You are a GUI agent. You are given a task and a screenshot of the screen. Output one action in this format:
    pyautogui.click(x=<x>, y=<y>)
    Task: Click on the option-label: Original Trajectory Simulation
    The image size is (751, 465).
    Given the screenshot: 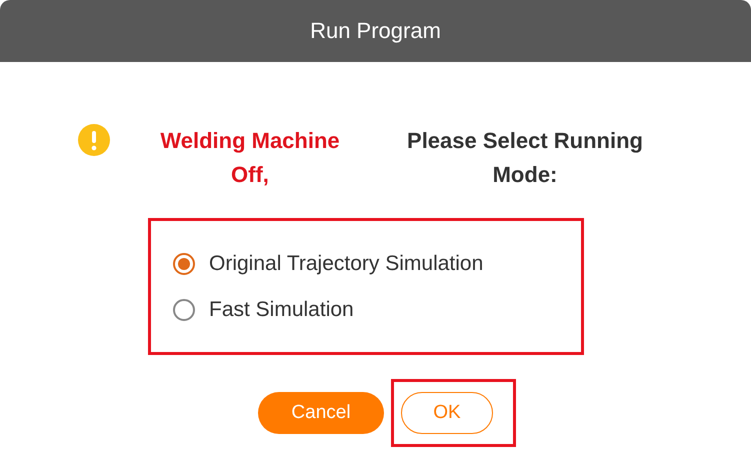 What is the action you would take?
    pyautogui.click(x=346, y=264)
    